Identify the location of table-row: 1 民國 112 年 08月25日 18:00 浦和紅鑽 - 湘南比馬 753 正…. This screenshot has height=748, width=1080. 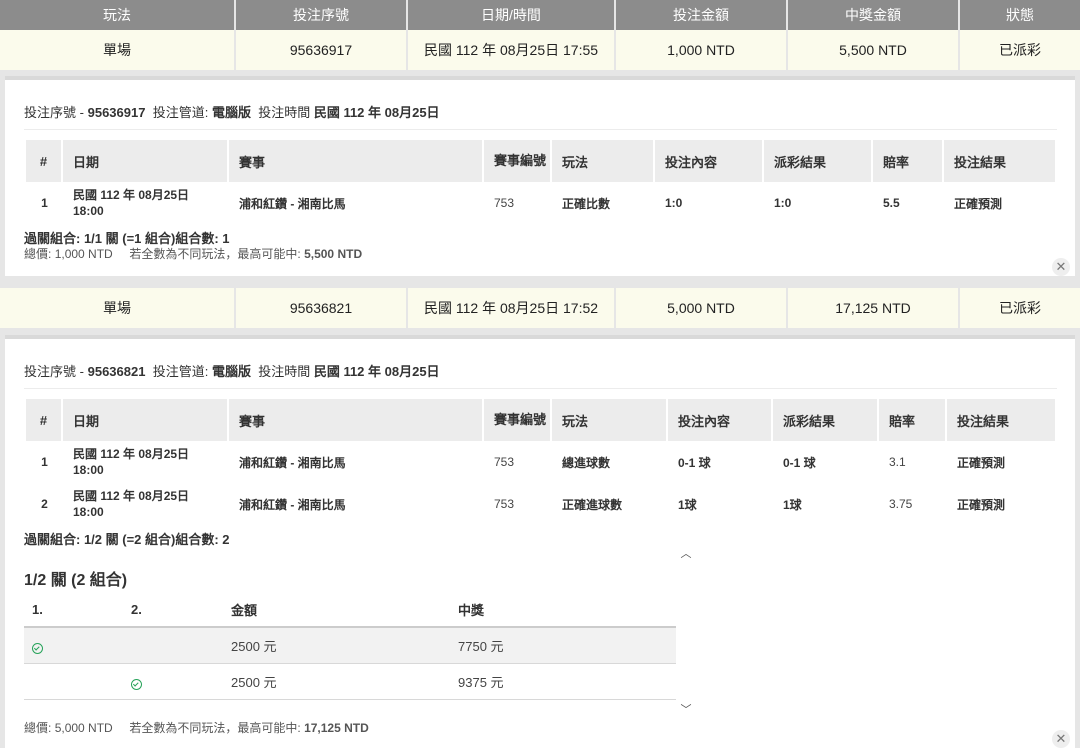
(540, 203).